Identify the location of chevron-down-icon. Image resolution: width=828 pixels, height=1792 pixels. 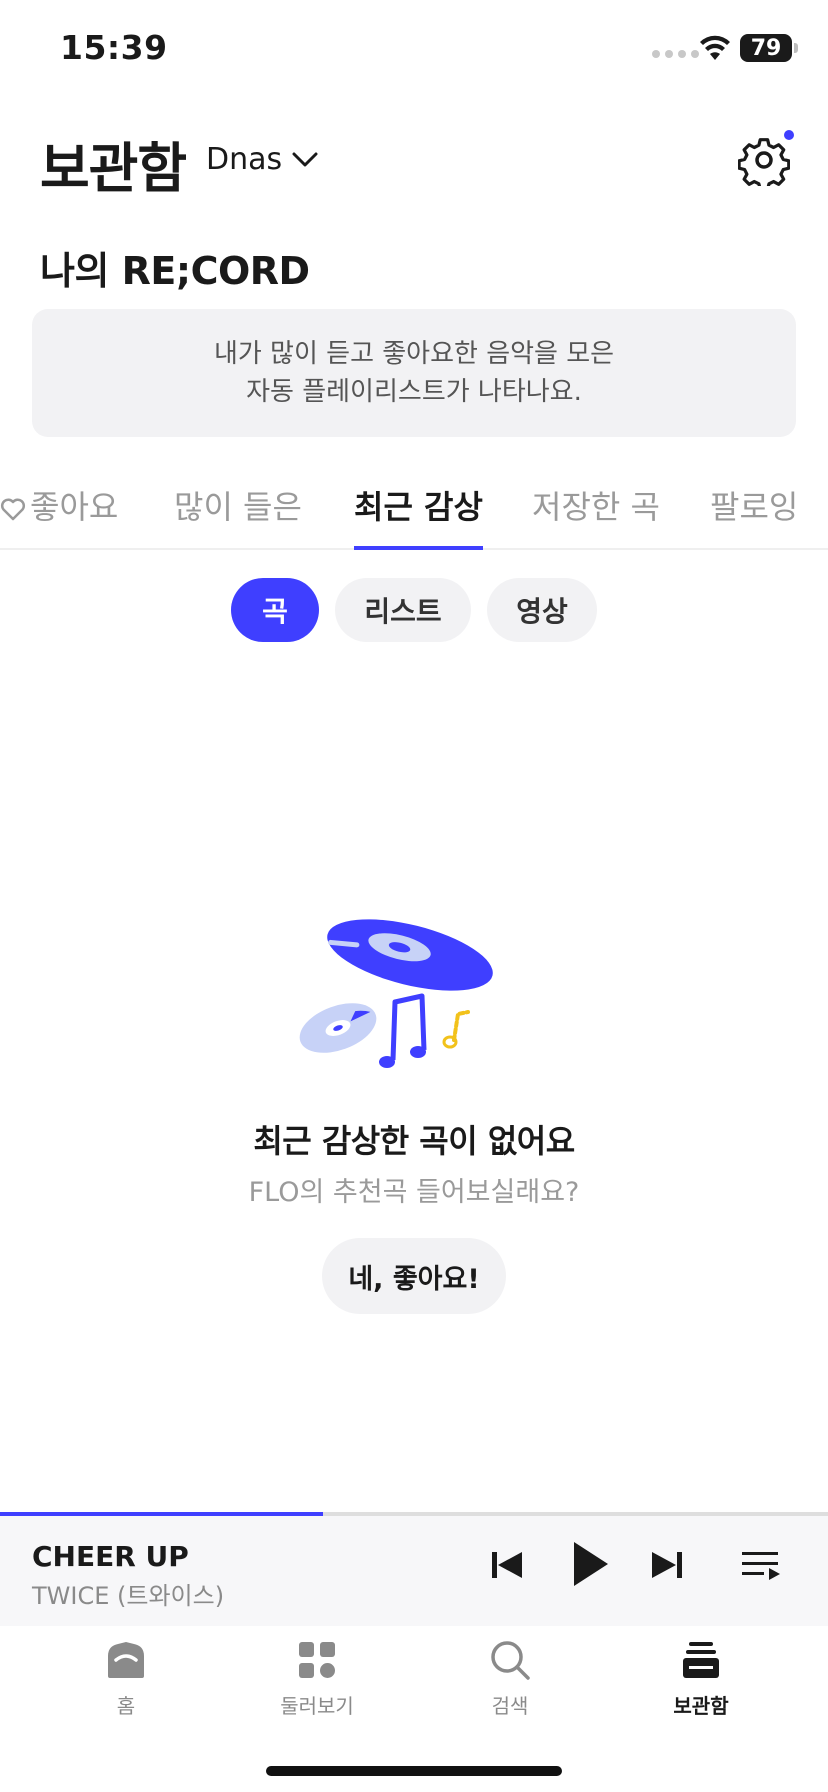
(305, 159).